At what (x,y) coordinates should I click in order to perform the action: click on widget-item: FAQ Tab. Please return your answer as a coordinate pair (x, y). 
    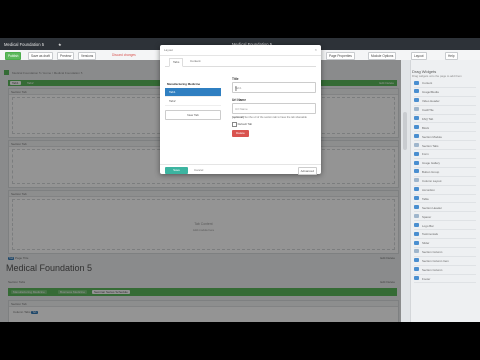
    Looking at the image, I should click on (445, 119).